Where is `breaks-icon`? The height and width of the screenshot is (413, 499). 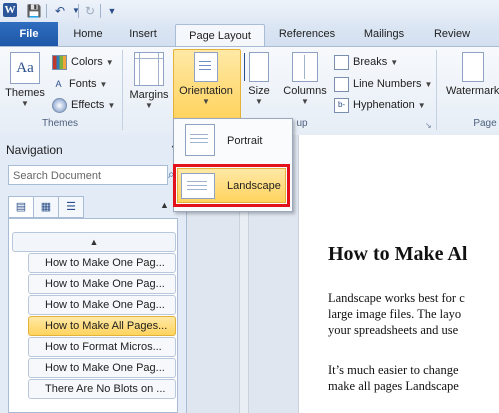 breaks-icon is located at coordinates (341, 62).